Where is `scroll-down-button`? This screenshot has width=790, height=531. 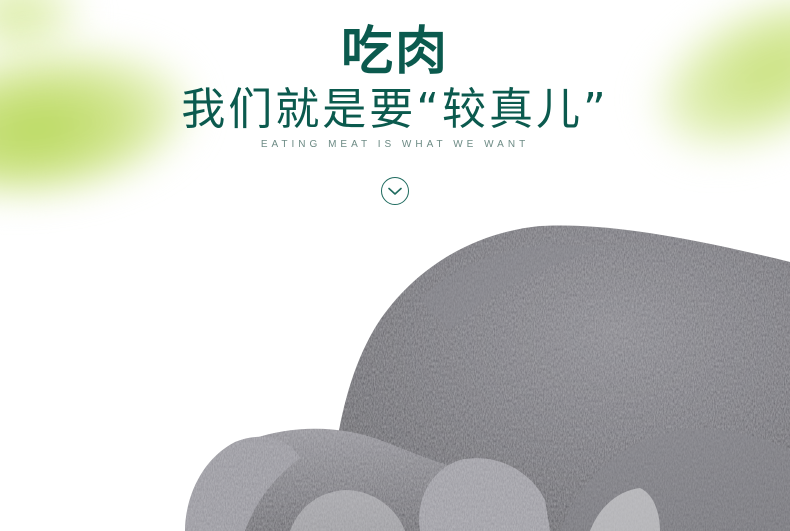 scroll-down-button is located at coordinates (395, 191).